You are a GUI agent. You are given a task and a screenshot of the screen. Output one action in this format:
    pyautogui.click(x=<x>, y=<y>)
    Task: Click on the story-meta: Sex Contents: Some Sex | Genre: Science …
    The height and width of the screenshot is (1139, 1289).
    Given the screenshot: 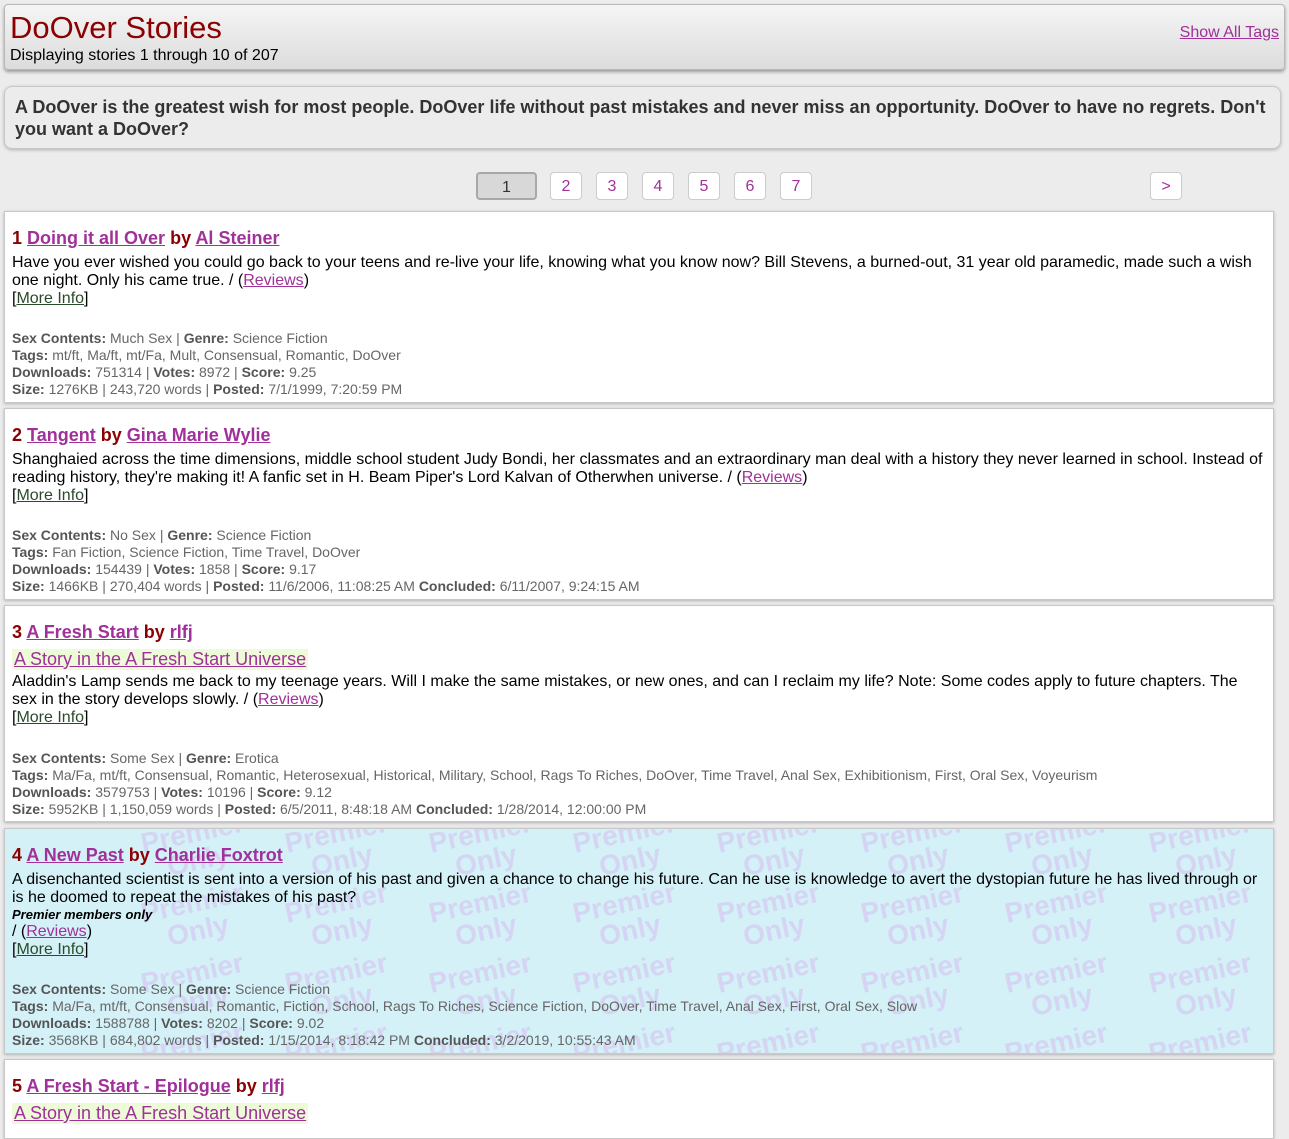 What is the action you would take?
    pyautogui.click(x=465, y=1014)
    